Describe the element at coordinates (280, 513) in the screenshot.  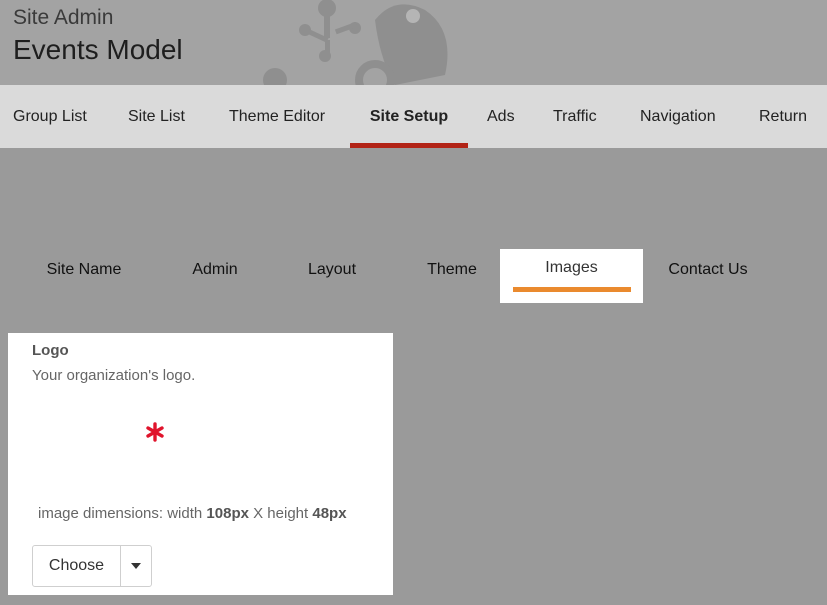
I see `dims-mid: X height` at that location.